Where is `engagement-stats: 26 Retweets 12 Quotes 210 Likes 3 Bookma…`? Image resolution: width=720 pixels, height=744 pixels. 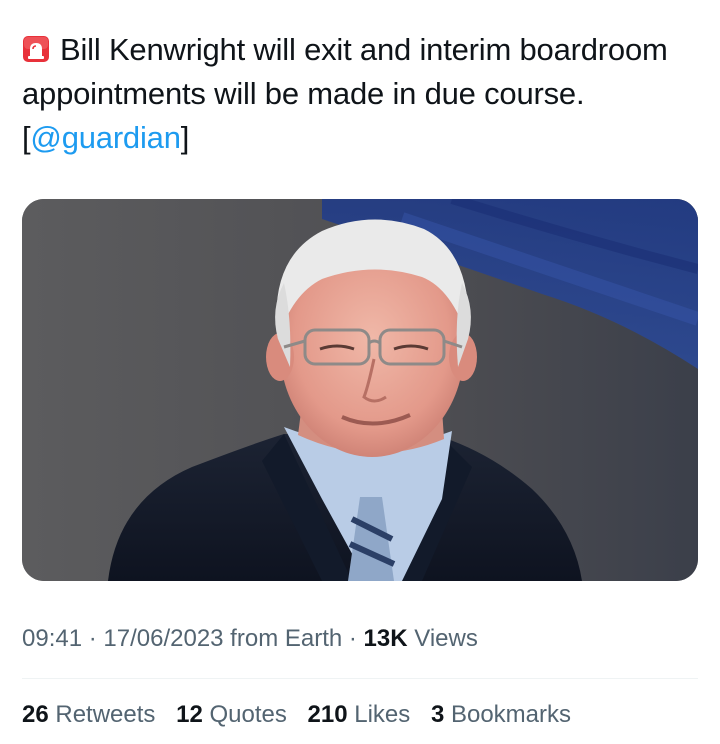 engagement-stats: 26 Retweets 12 Quotes 210 Likes 3 Bookma… is located at coordinates (303, 715).